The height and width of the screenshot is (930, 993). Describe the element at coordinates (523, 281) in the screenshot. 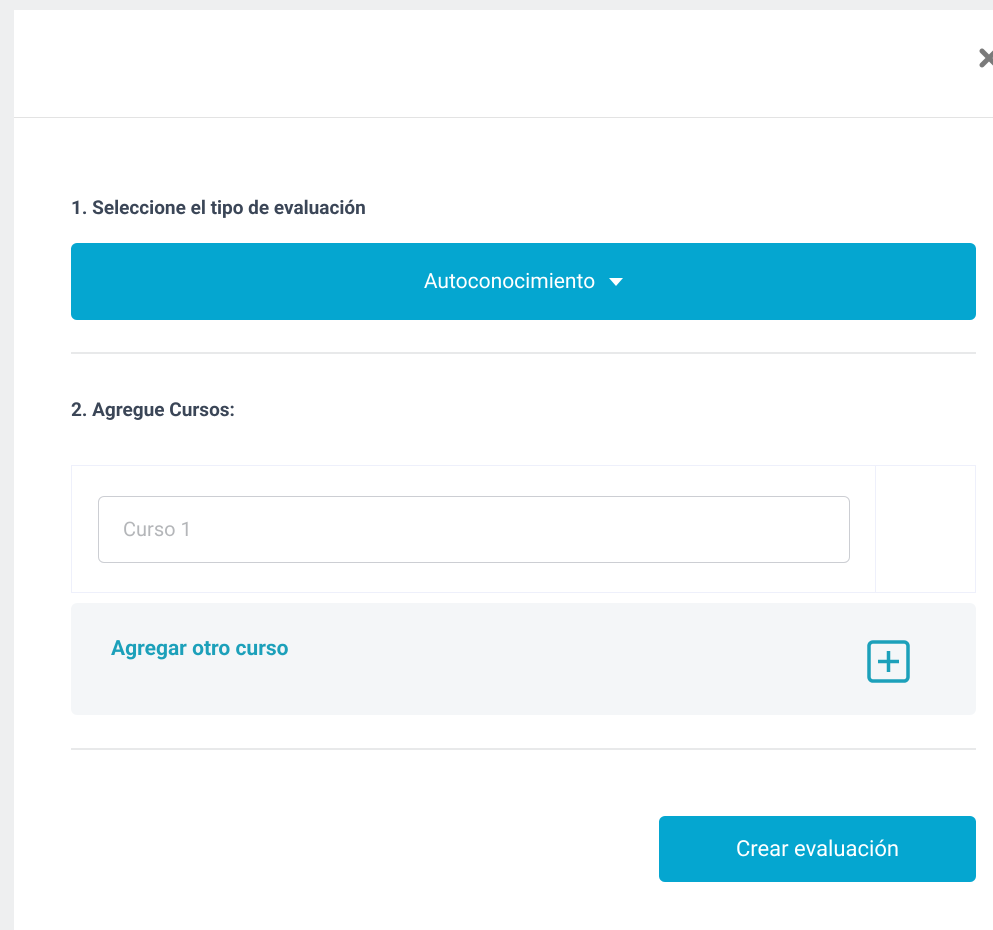

I see `evaluation-type-dropdown: Autoconocimiento` at that location.